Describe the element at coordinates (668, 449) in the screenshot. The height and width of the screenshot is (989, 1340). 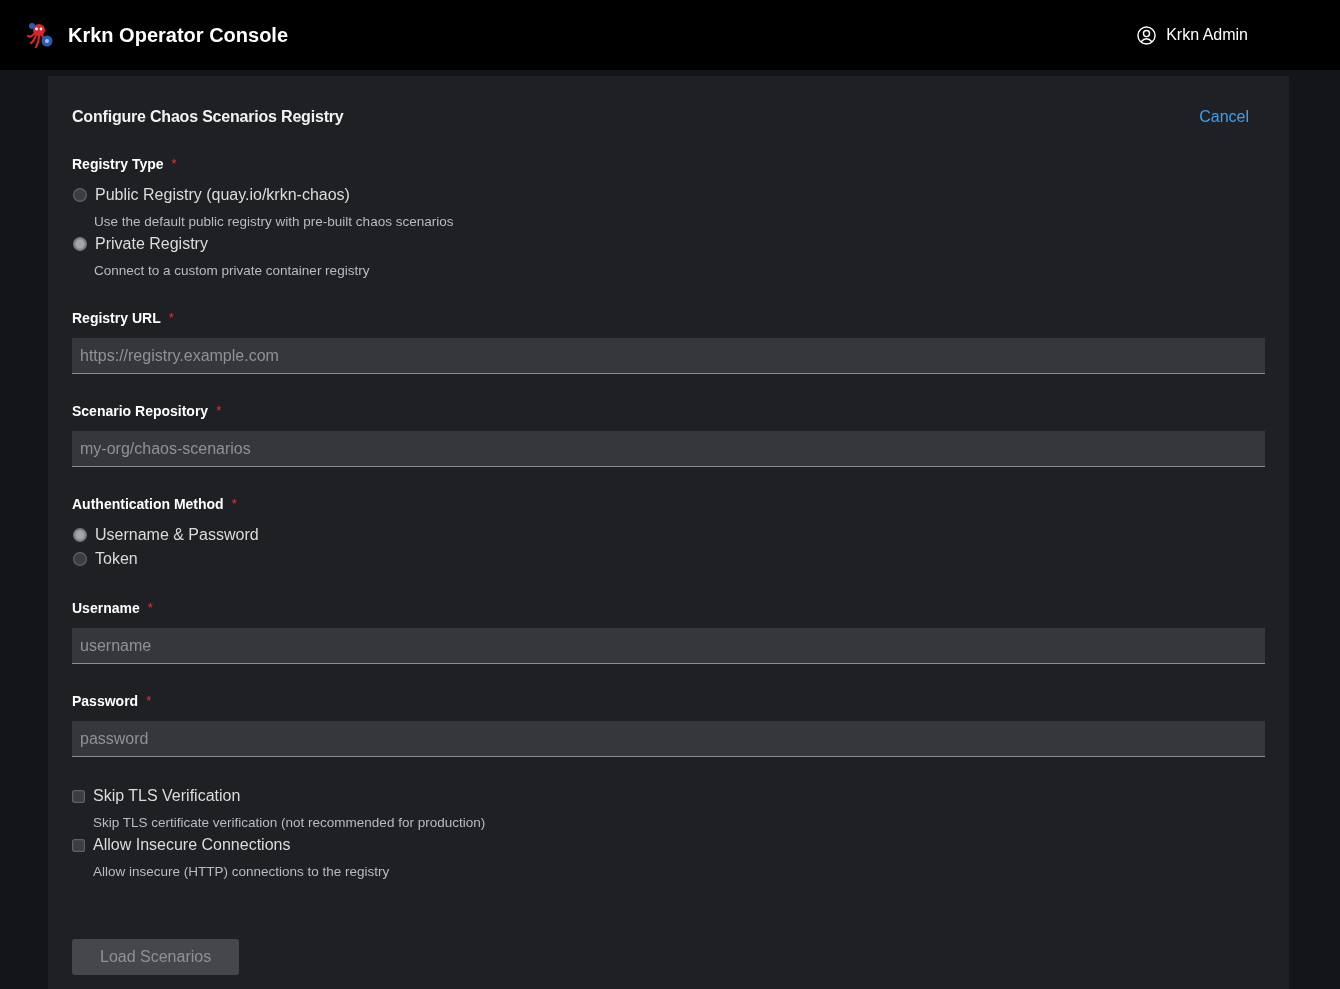
I see `input-field: my-org/chaos-scenarios` at that location.